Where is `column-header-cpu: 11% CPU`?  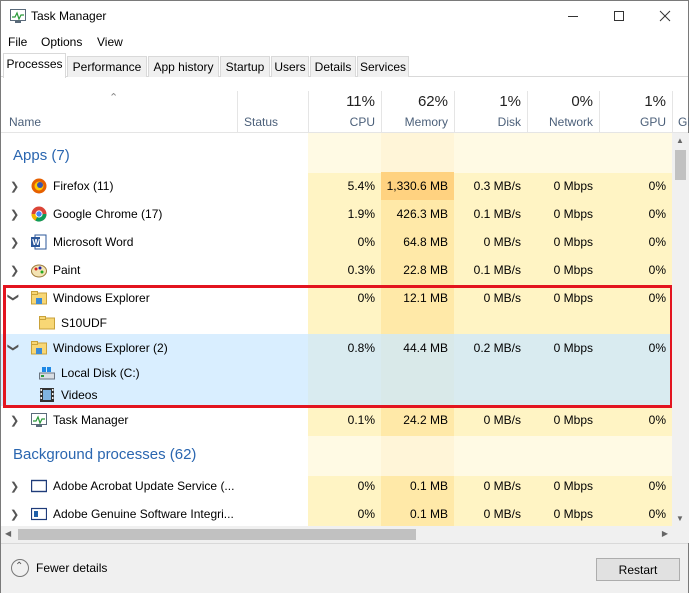
column-header-cpu: 11% CPU is located at coordinates (344, 112).